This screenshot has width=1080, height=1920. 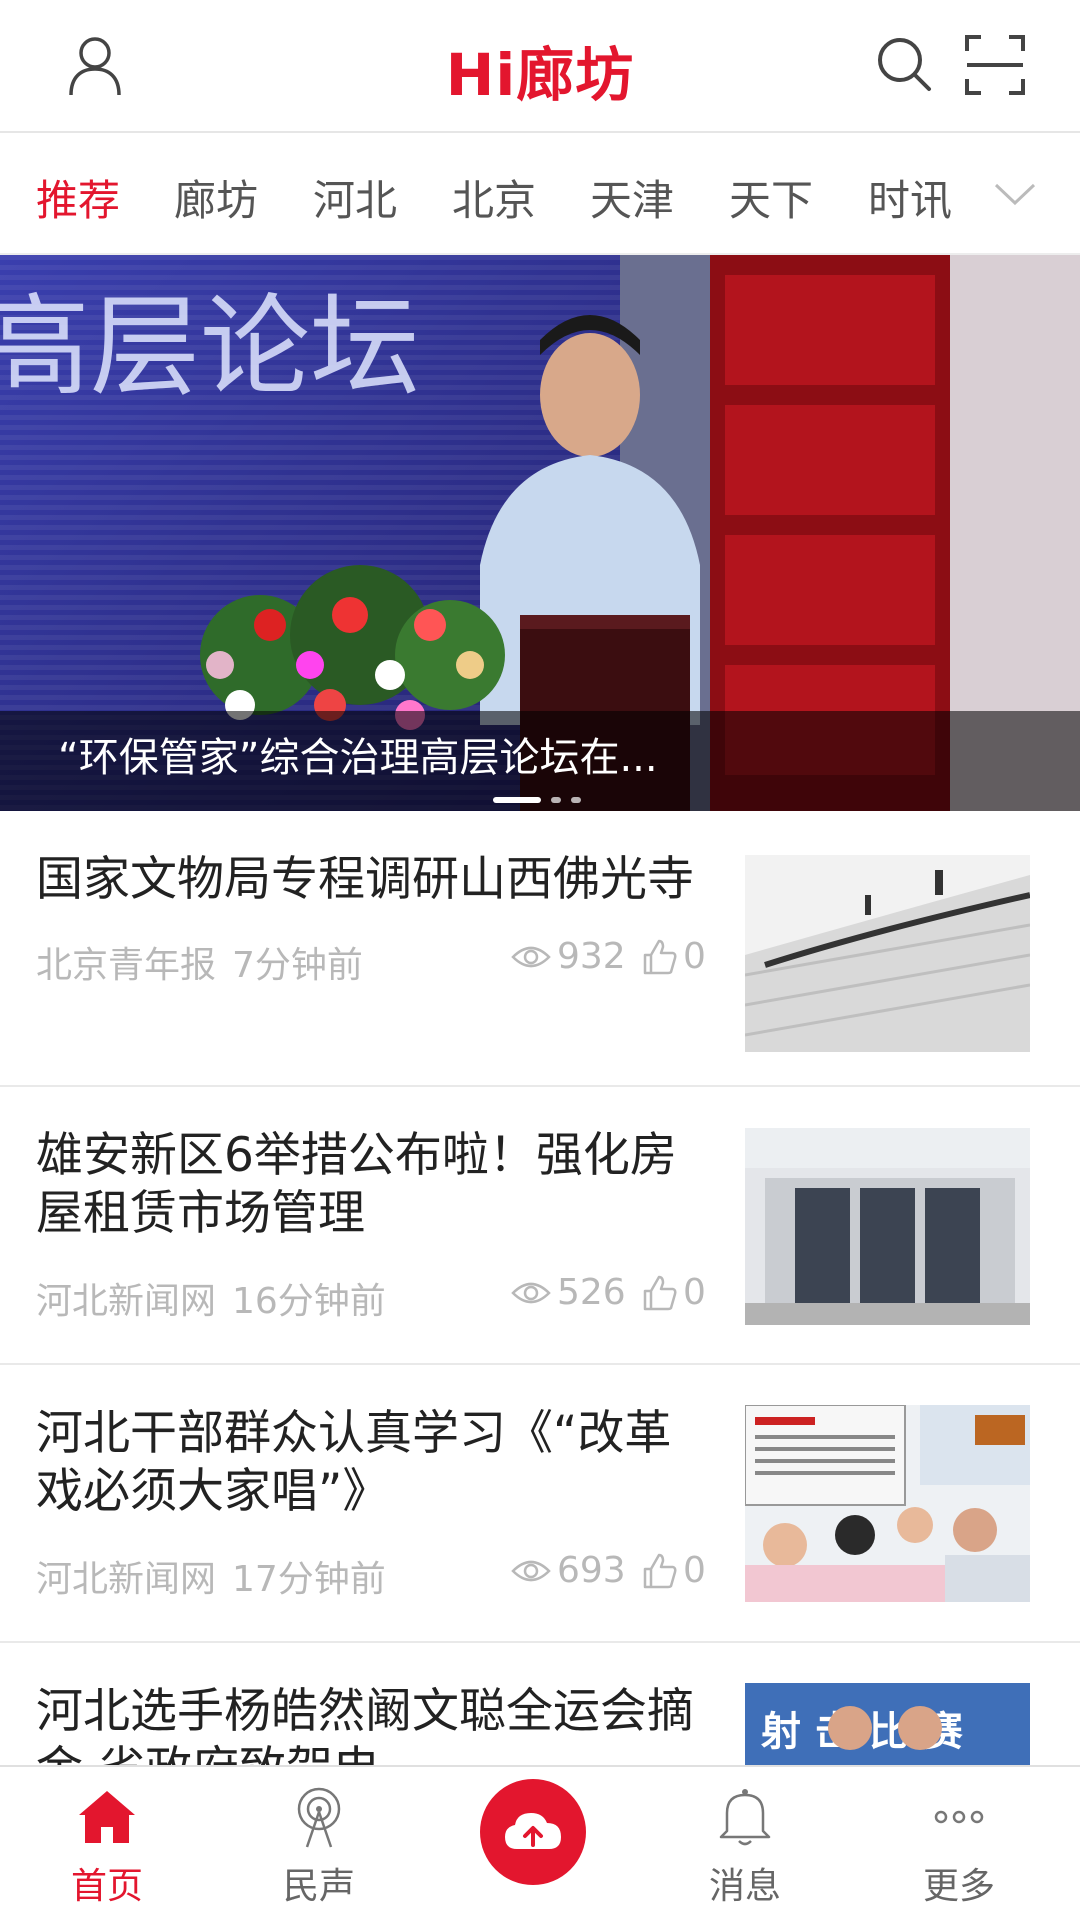 I want to click on news-item: 雄安新区6举措公布啦！强化房屋租赁市场管理 河北新闻网 16分钟前 526 0, so click(x=540, y=1226).